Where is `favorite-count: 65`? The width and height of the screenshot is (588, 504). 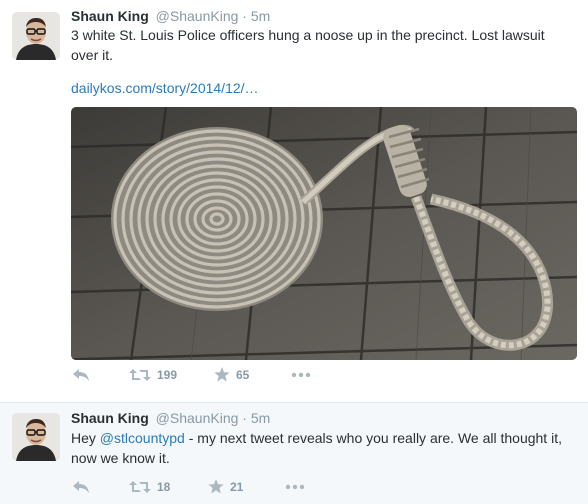
favorite-count: 65 is located at coordinates (243, 374).